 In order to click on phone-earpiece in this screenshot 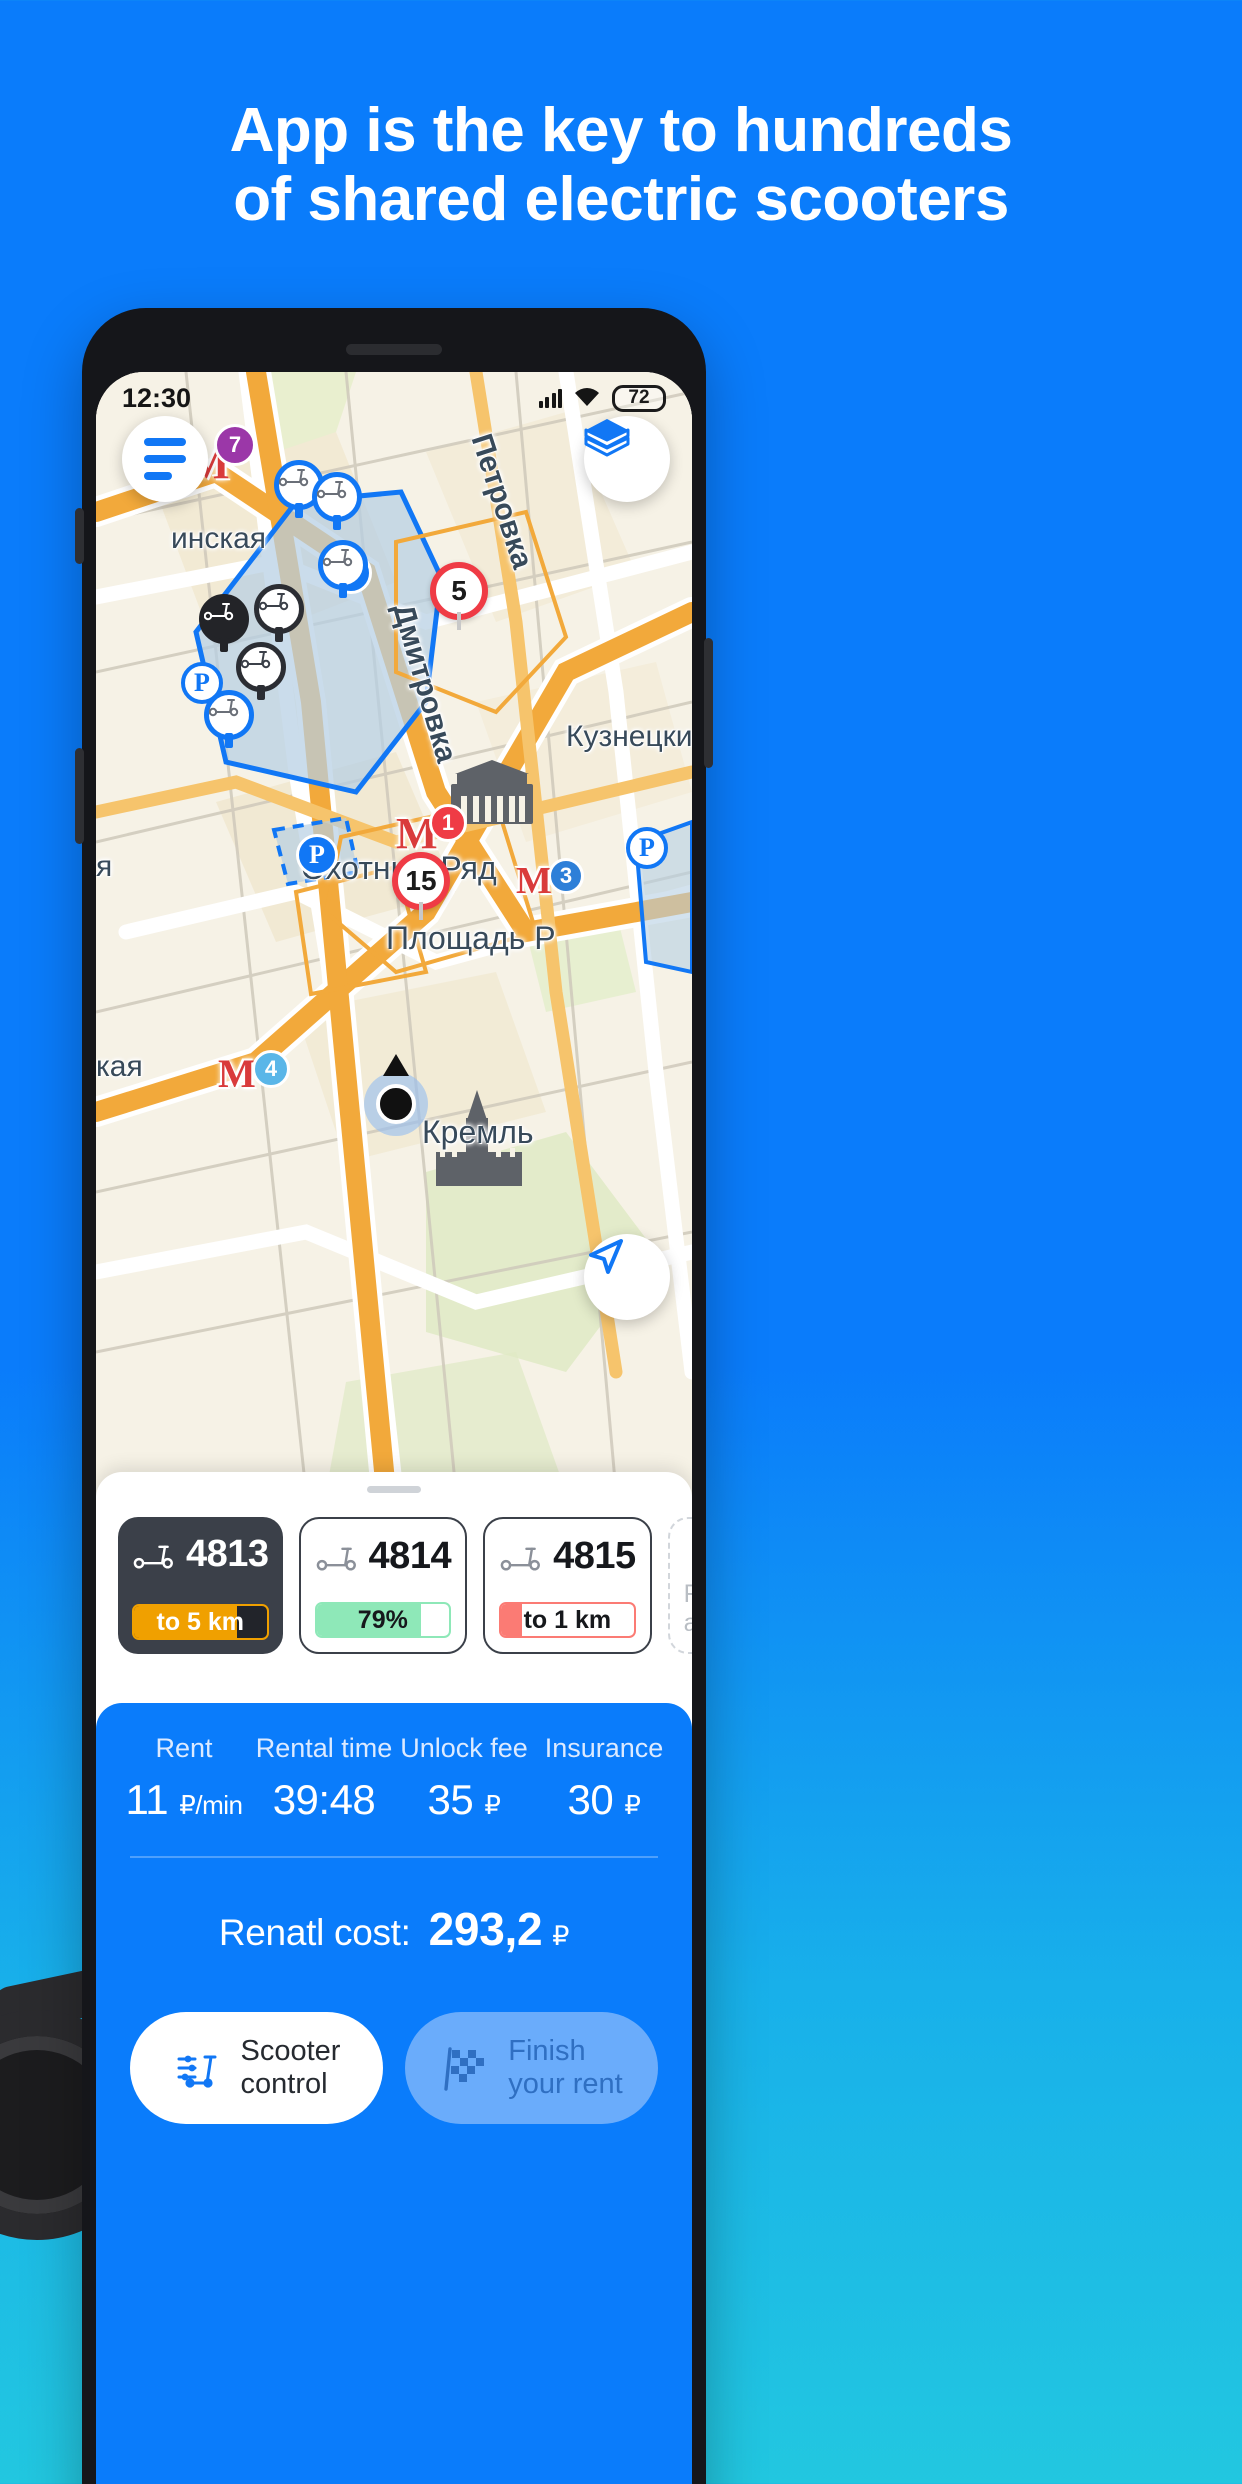, I will do `click(394, 349)`.